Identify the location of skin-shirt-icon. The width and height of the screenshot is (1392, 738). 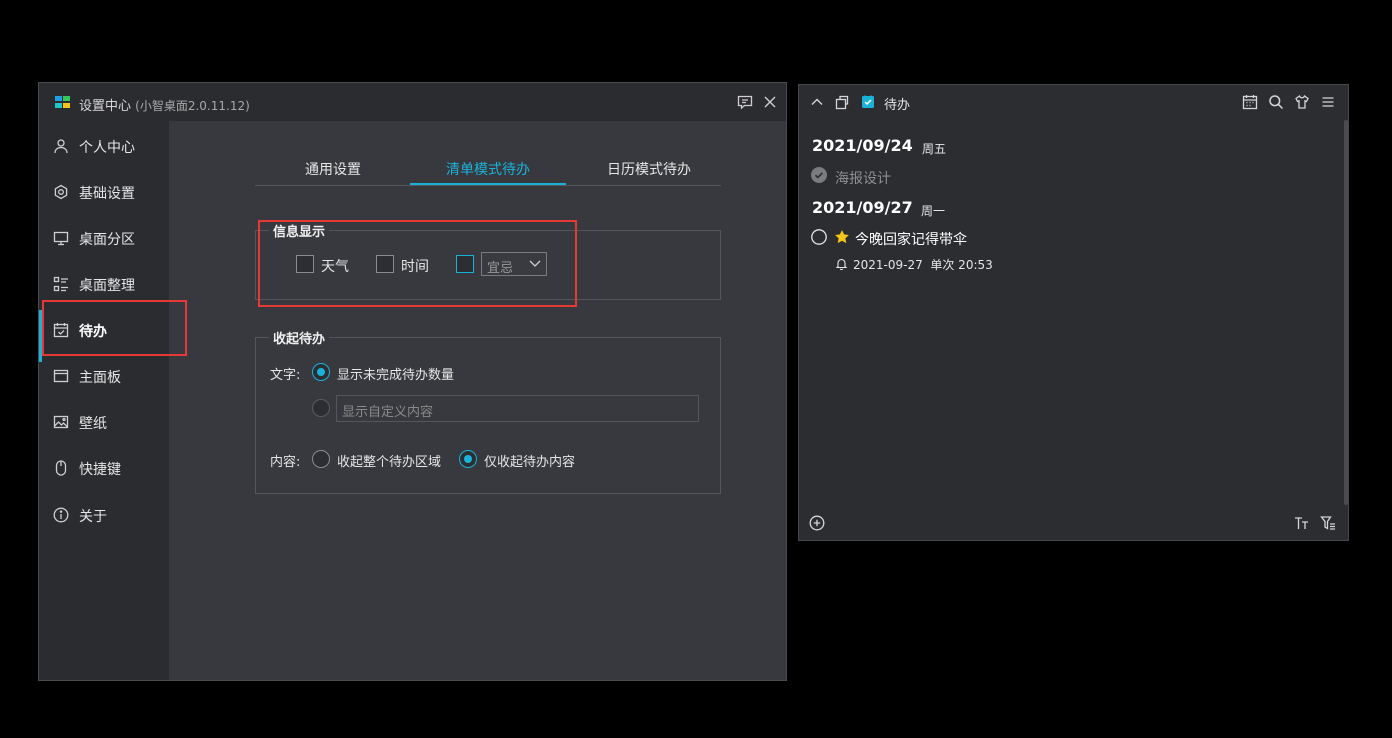
(1302, 102).